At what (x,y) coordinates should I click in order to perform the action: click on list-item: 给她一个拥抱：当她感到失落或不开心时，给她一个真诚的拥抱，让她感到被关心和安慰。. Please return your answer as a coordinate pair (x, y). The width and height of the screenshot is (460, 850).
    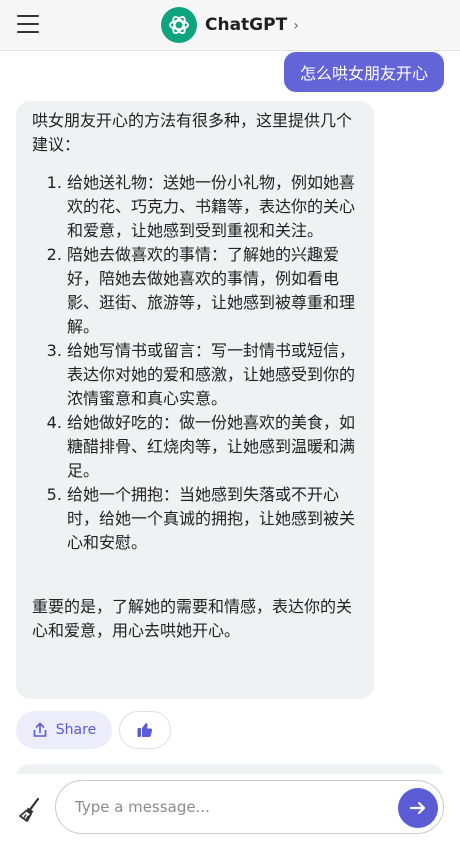
    Looking at the image, I should click on (213, 519).